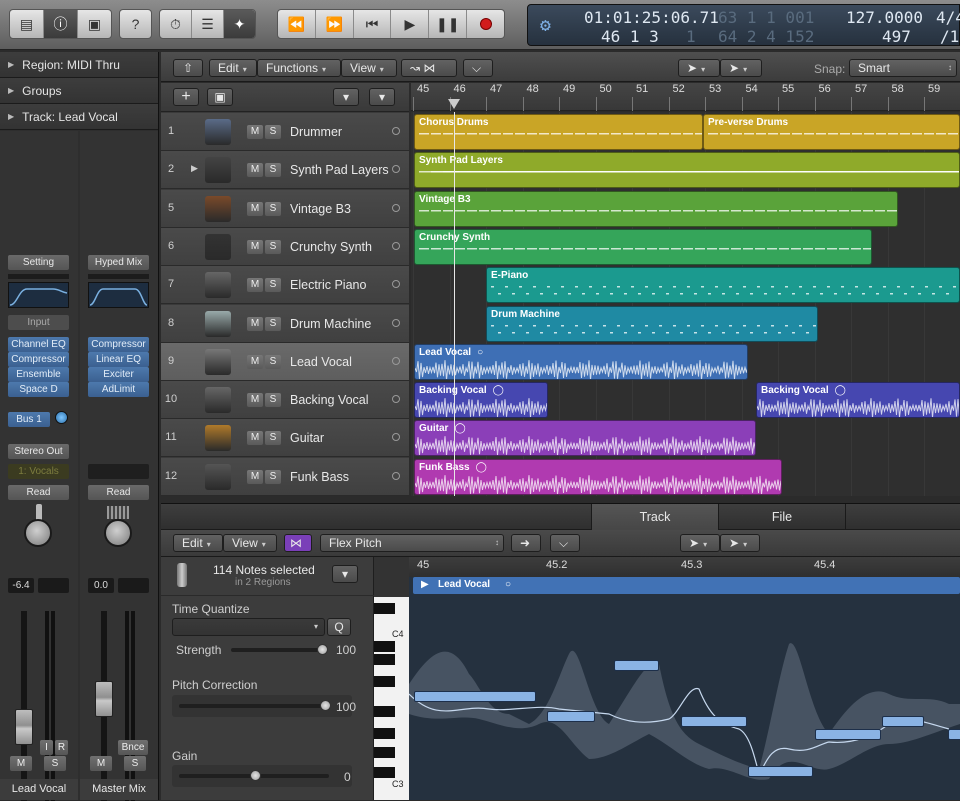  Describe the element at coordinates (297, 24) in the screenshot. I see `rewind-icon: ⏪` at that location.